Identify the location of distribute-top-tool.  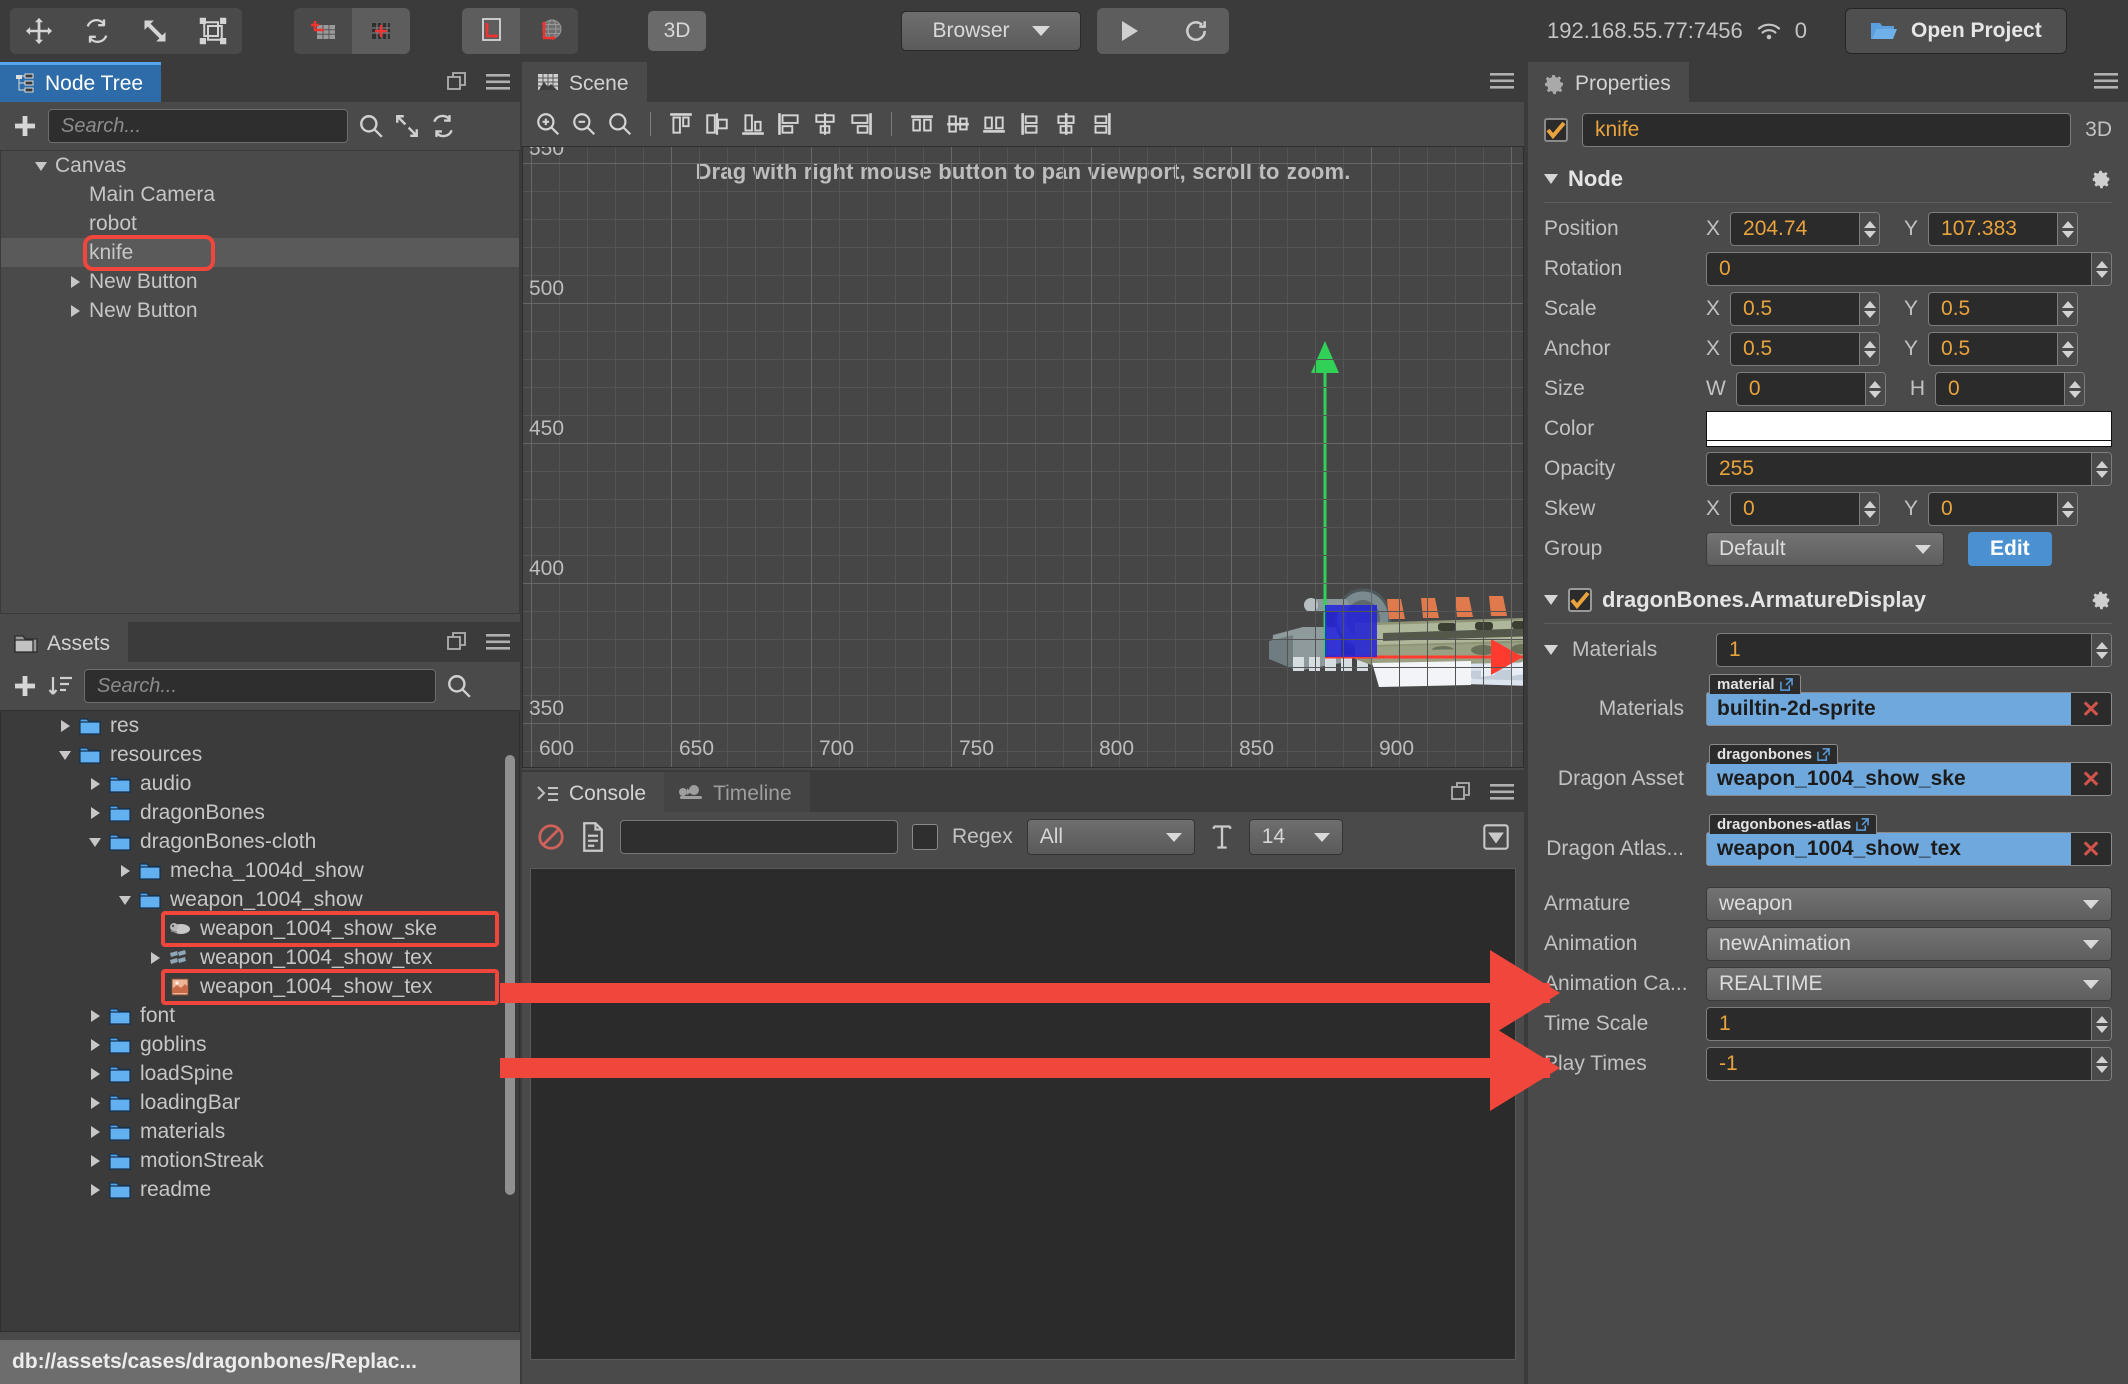
(922, 124).